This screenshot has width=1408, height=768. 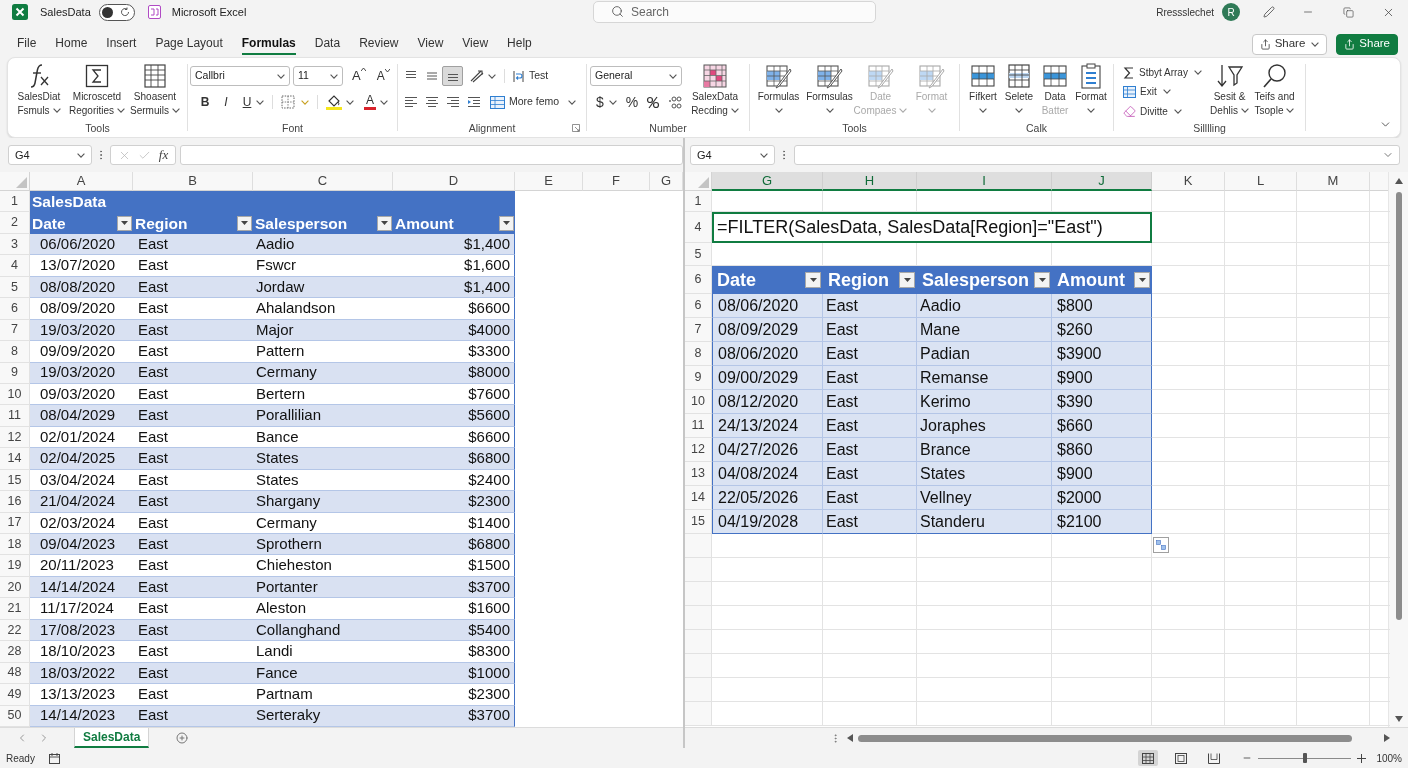 What do you see at coordinates (15, 244) in the screenshot?
I see `row-header: 3` at bounding box center [15, 244].